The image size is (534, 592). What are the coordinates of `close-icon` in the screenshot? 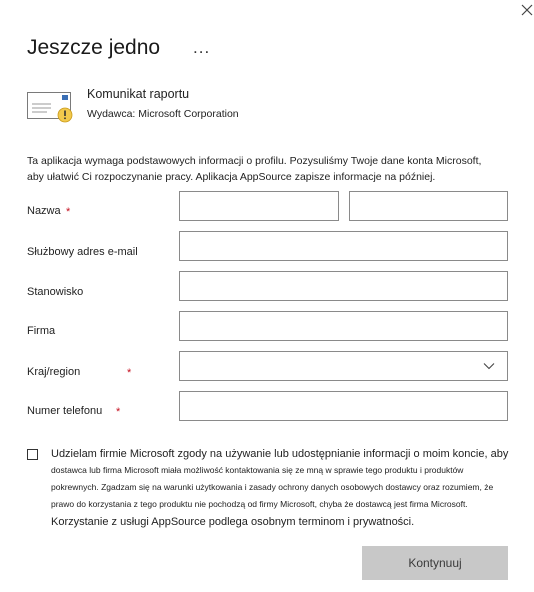 It's located at (527, 10).